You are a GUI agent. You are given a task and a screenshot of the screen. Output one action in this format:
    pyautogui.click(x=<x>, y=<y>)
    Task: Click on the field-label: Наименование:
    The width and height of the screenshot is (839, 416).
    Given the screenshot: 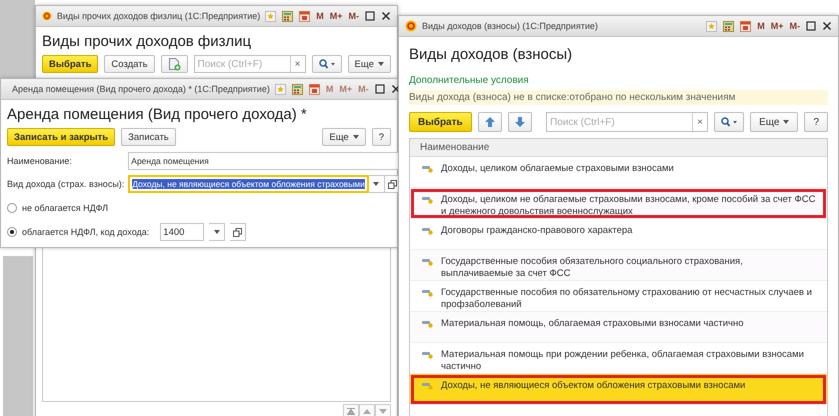 What is the action you would take?
    pyautogui.click(x=40, y=161)
    